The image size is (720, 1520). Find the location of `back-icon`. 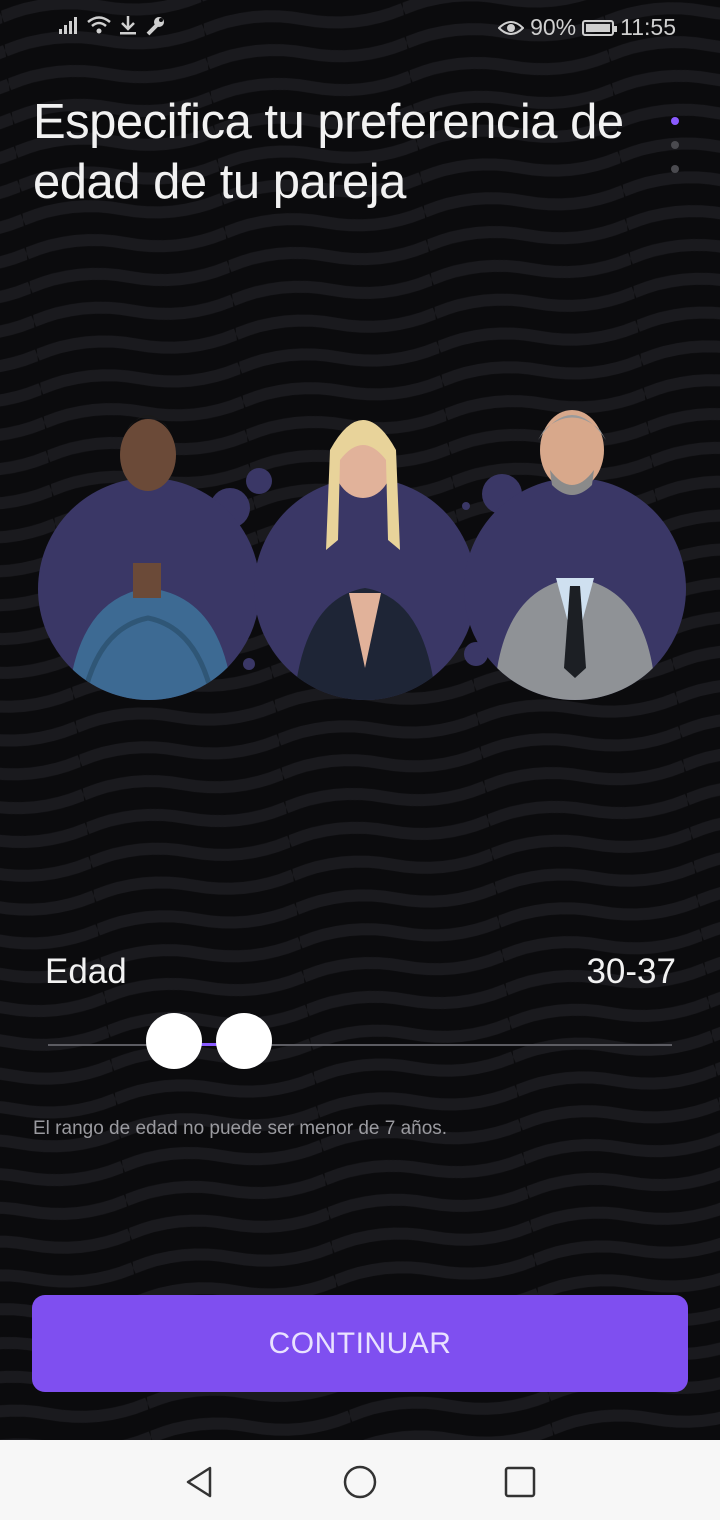

back-icon is located at coordinates (200, 1482).